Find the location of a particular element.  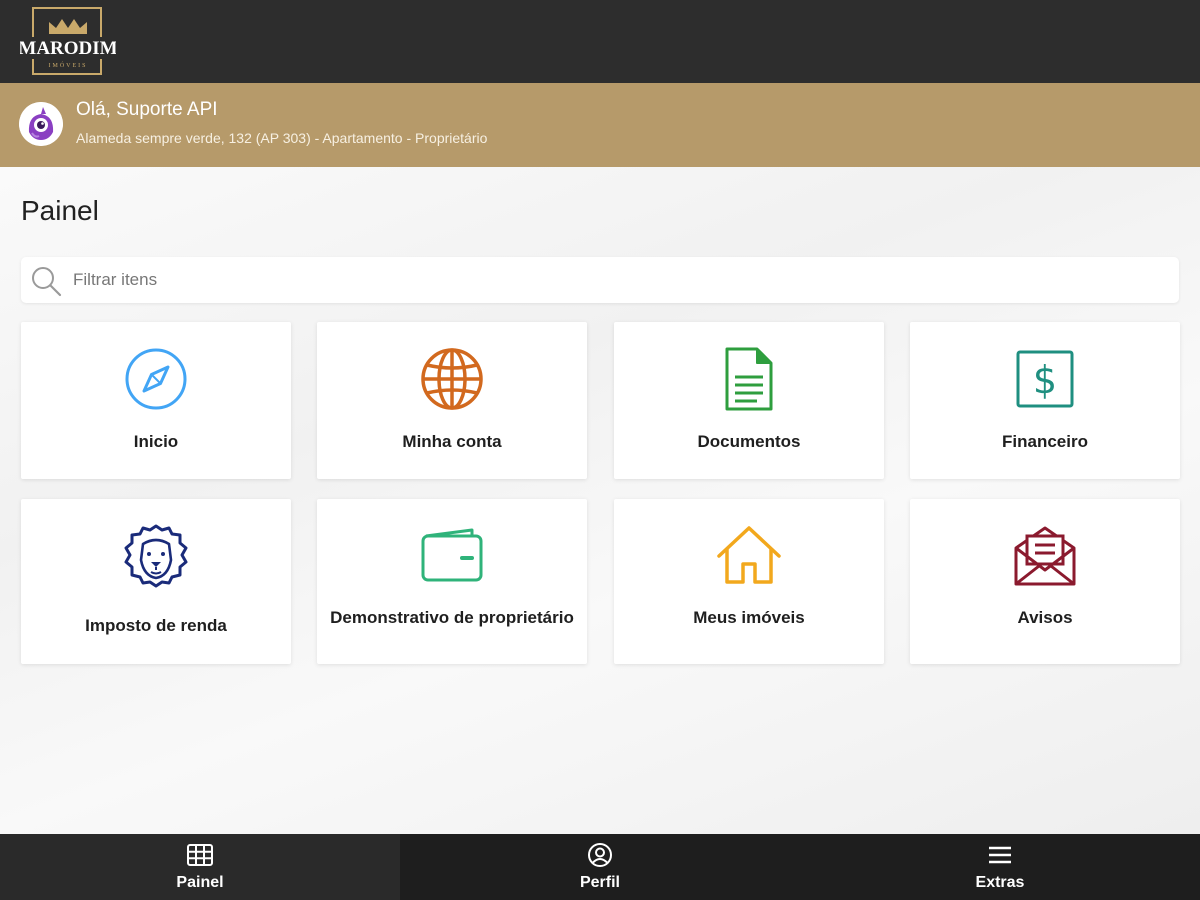

card-label: Imposto de renda is located at coordinates (156, 625).